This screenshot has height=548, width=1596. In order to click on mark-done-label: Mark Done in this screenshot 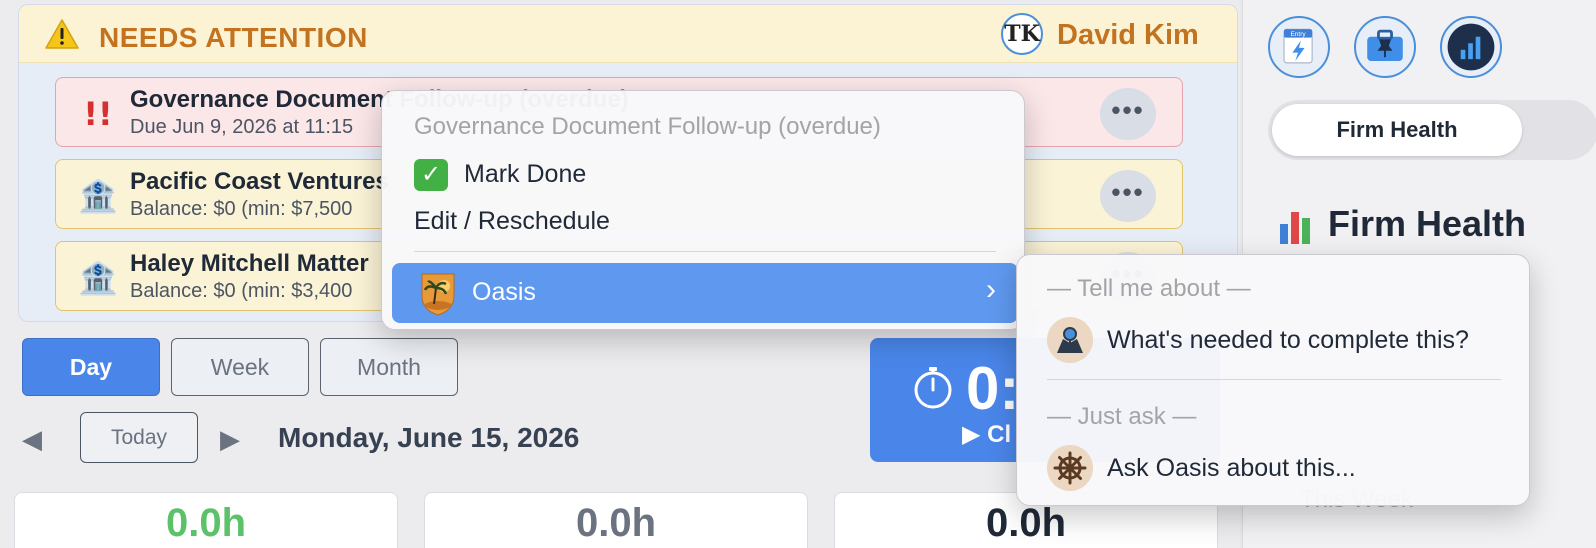, I will do `click(525, 174)`.